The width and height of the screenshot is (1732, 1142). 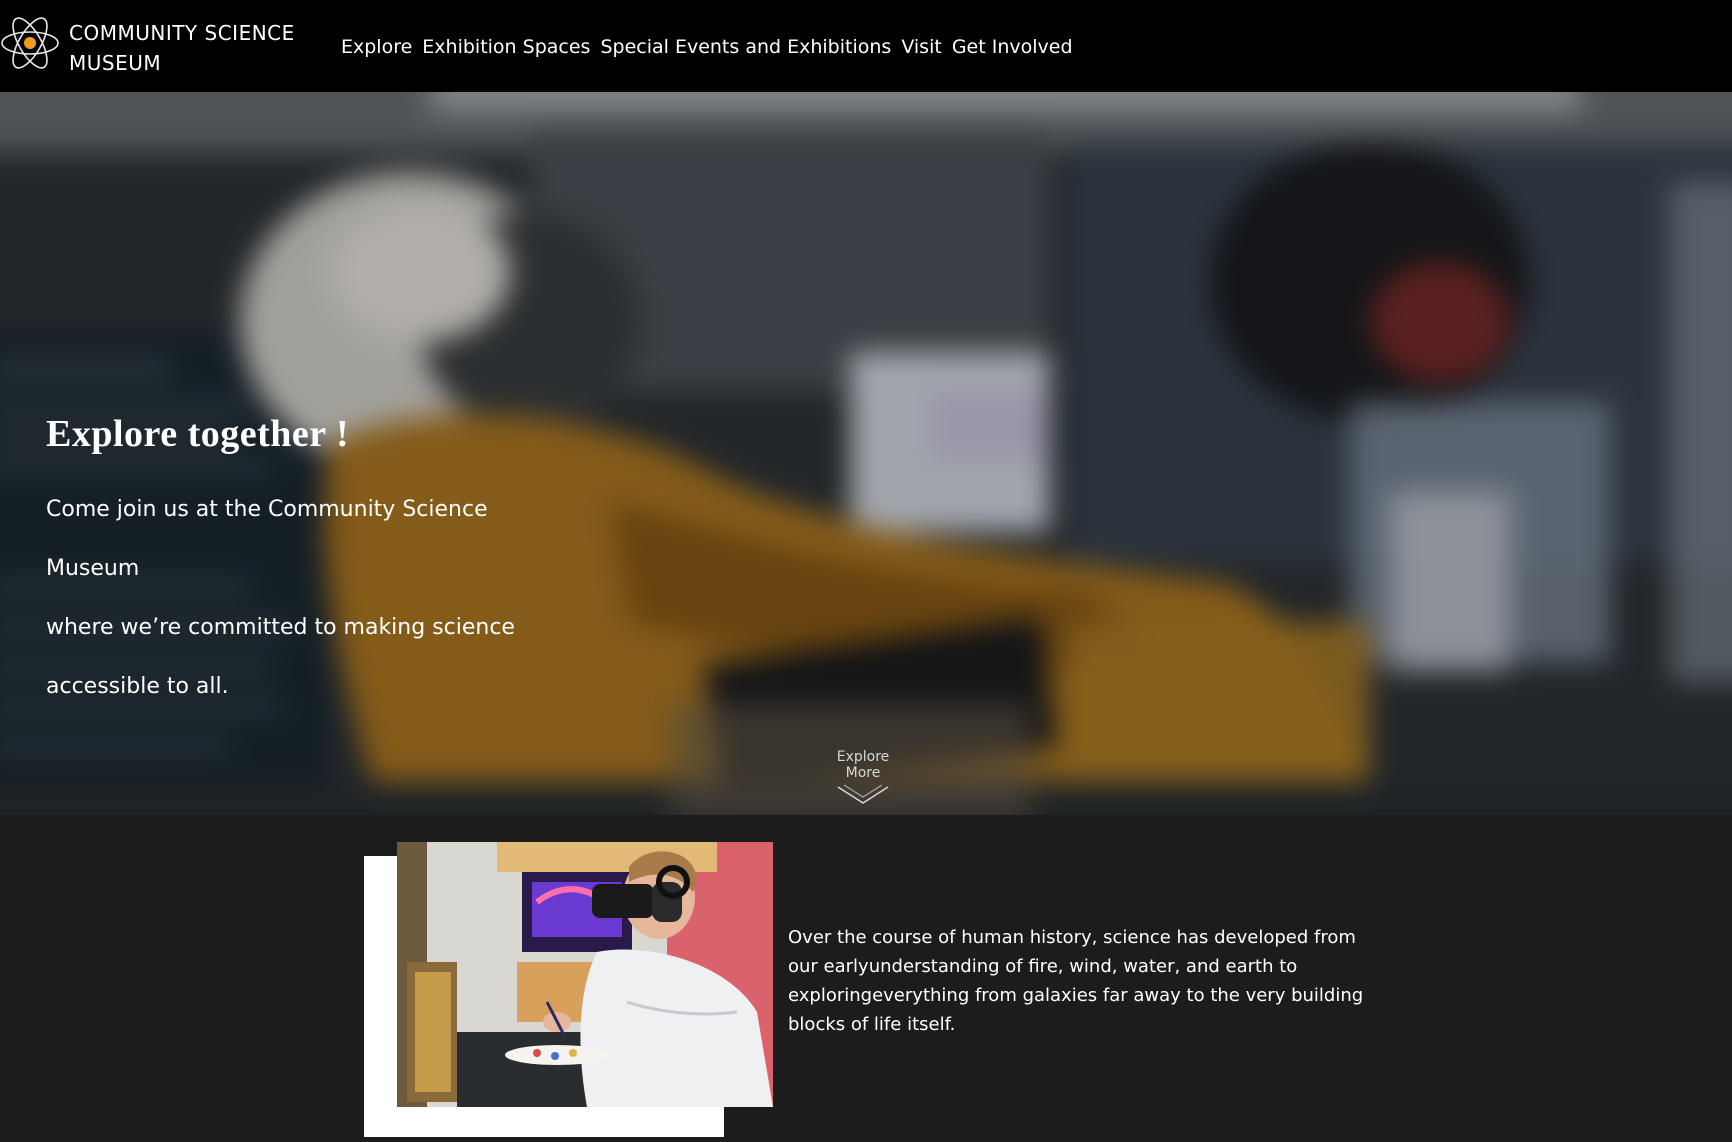 What do you see at coordinates (198, 434) in the screenshot?
I see `hero-title: Explore together !` at bounding box center [198, 434].